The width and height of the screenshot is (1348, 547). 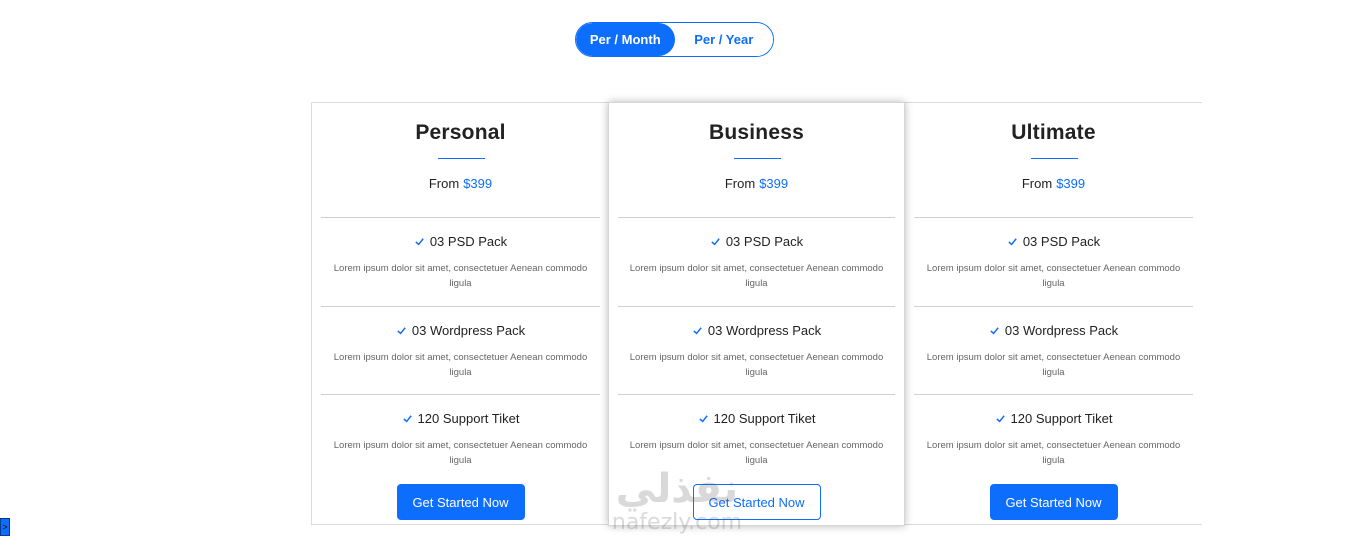 I want to click on chevron-right-icon: >, so click(x=5, y=527).